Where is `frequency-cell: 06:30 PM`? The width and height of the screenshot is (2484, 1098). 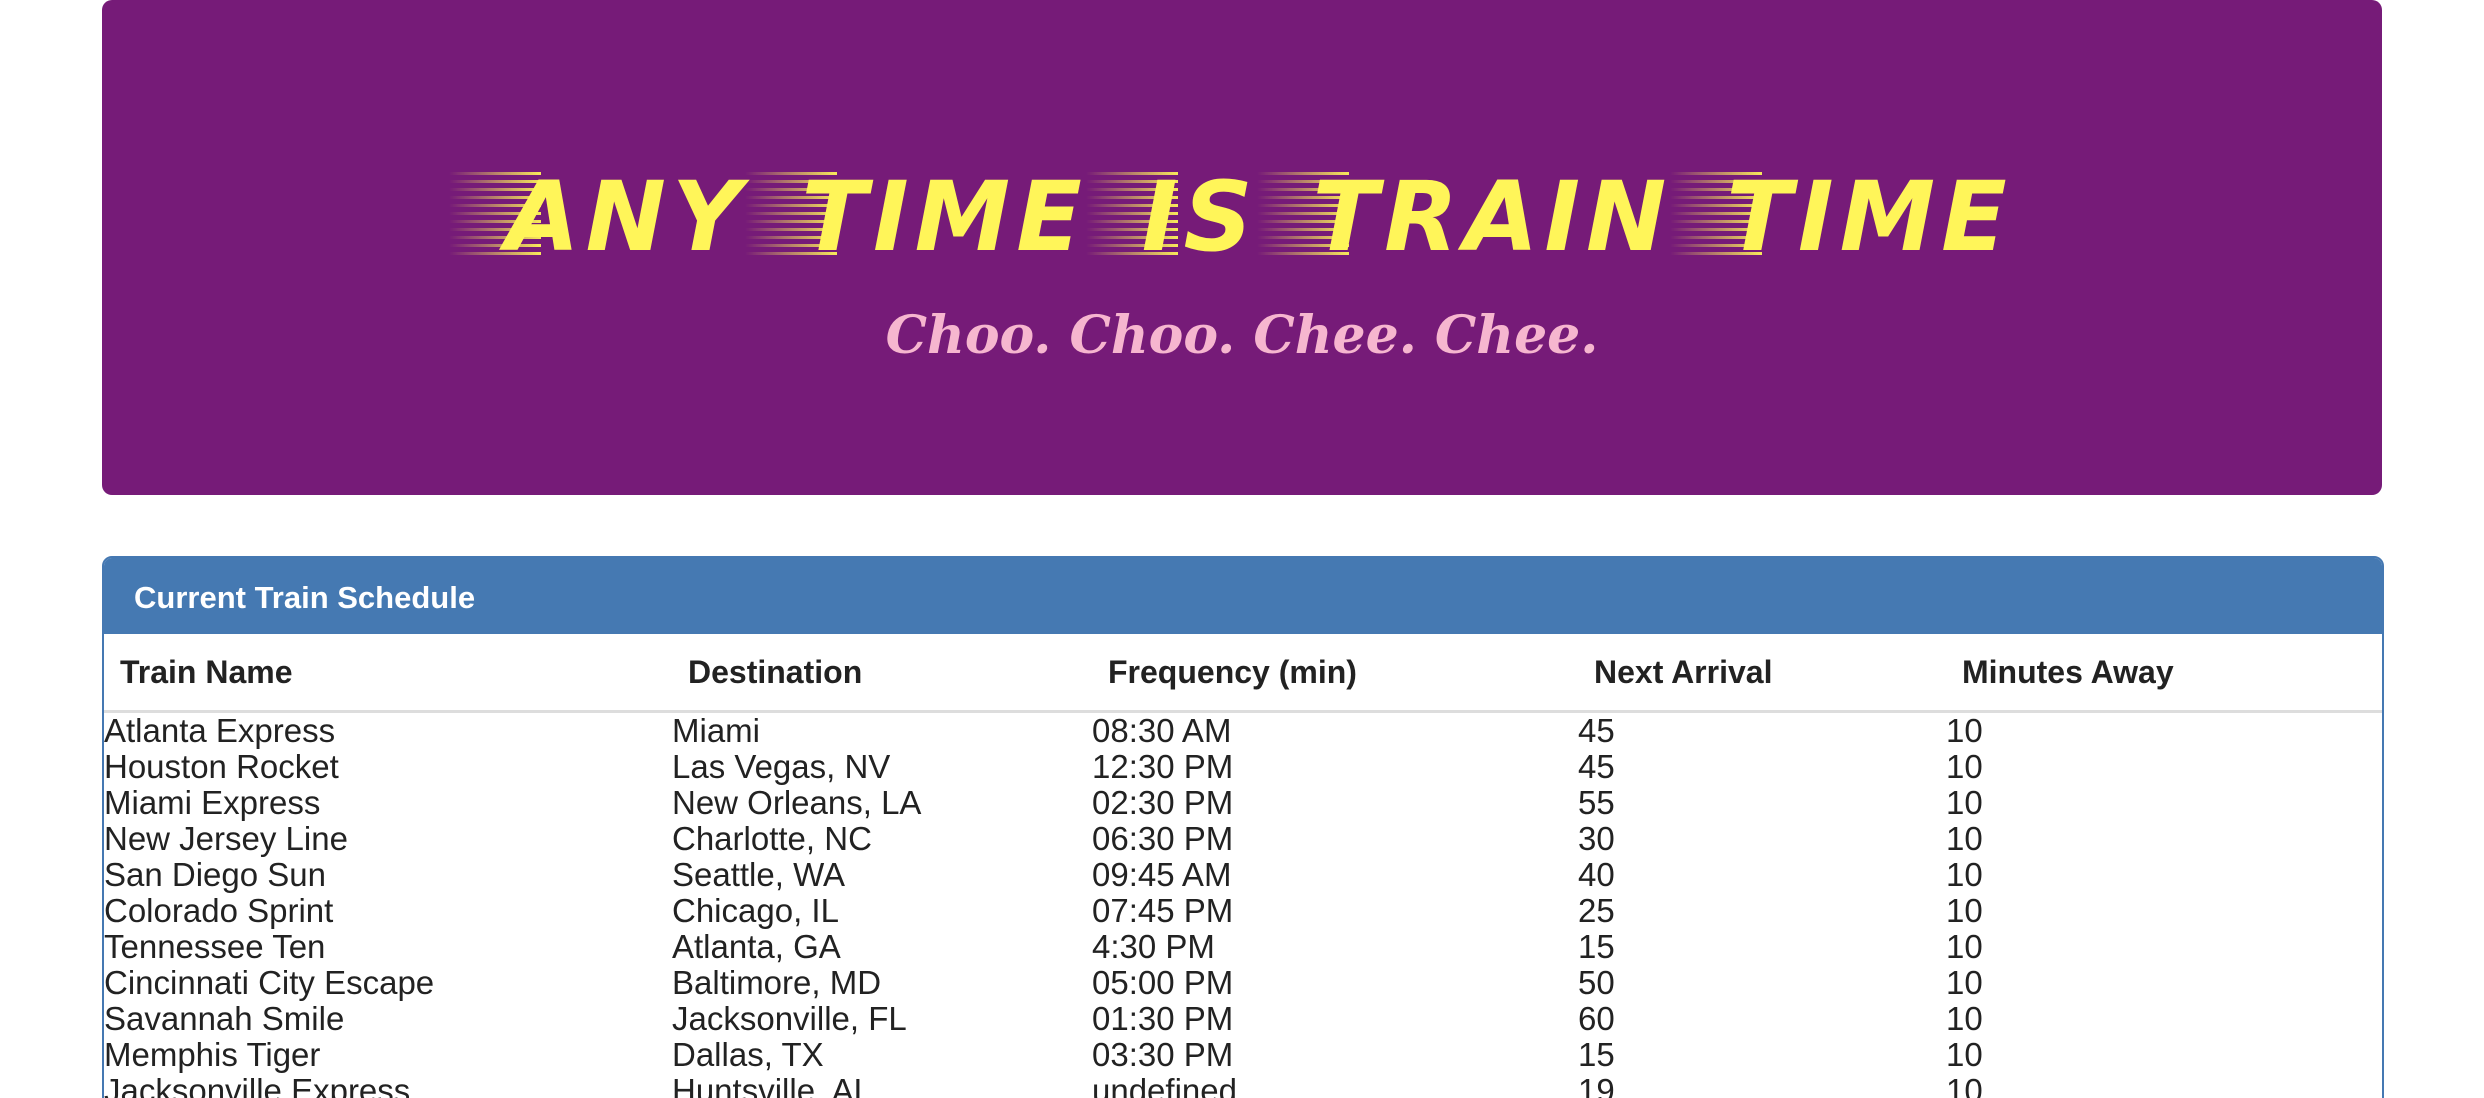
frequency-cell: 06:30 PM is located at coordinates (1163, 838).